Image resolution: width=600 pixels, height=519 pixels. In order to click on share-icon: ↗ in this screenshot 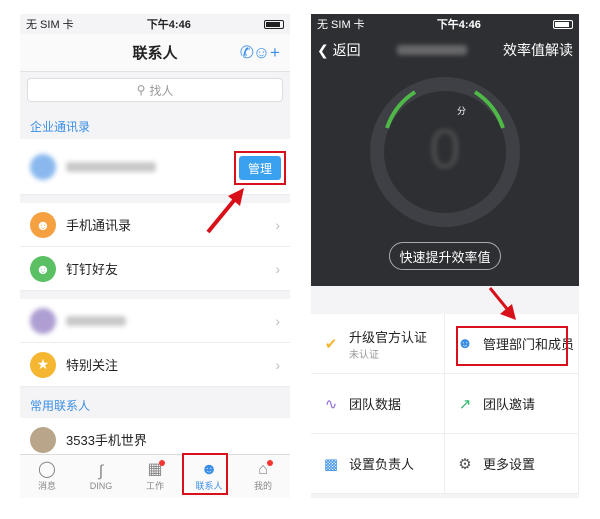, I will do `click(465, 404)`.